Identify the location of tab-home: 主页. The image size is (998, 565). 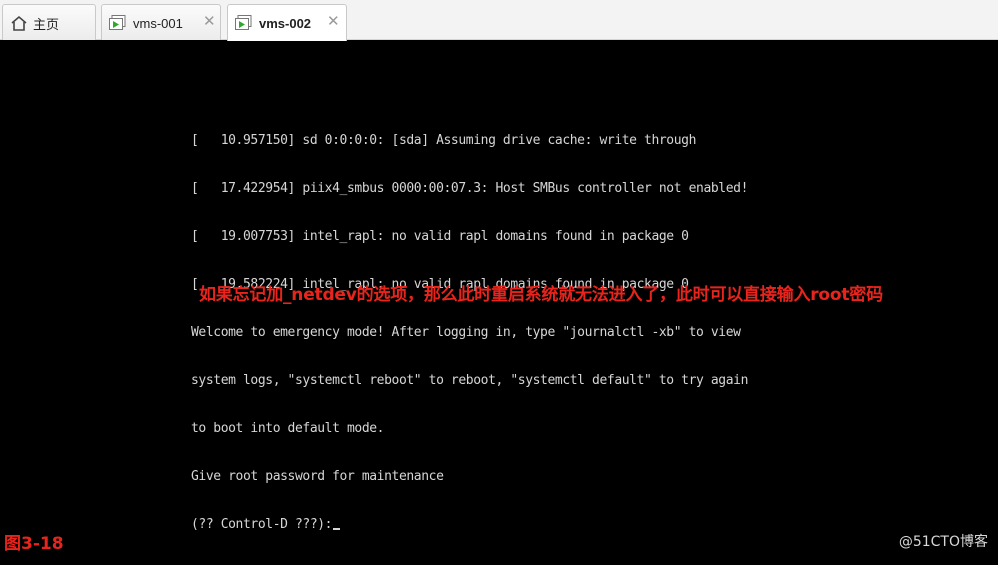
(49, 22).